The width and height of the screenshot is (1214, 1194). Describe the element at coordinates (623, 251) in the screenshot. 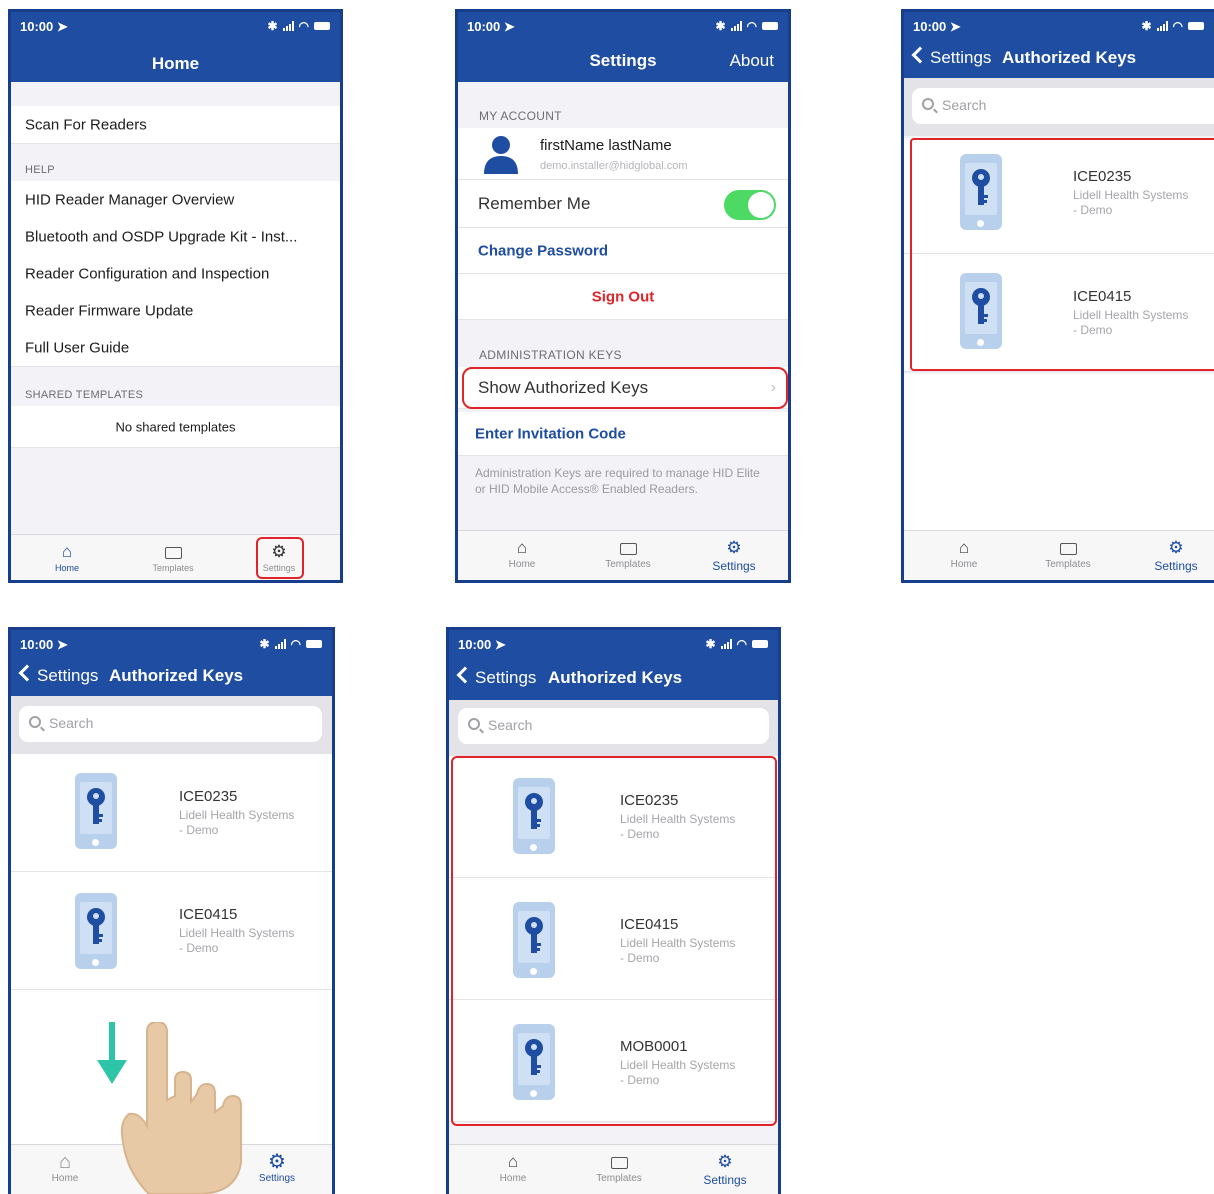

I see `change-password-row: Change Password` at that location.